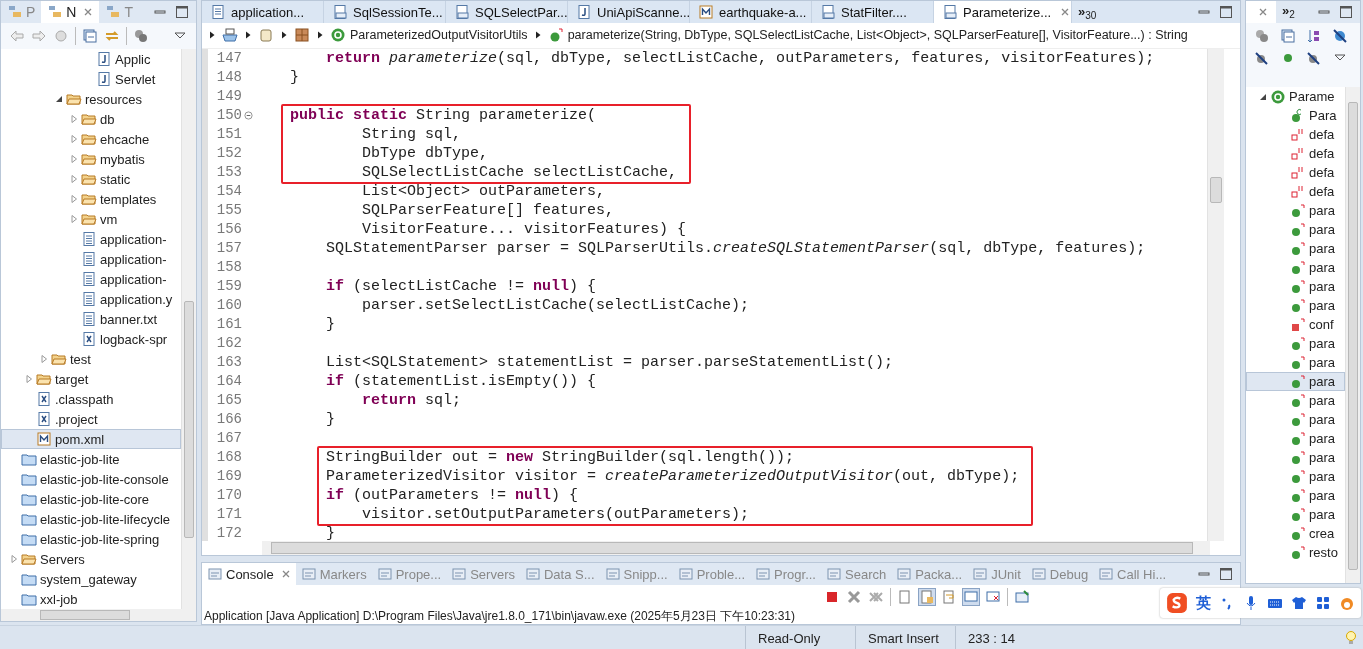 Image resolution: width=1363 pixels, height=649 pixels. What do you see at coordinates (91, 519) in the screenshot?
I see `tree-item: elastic-job-lite-lifecycle` at bounding box center [91, 519].